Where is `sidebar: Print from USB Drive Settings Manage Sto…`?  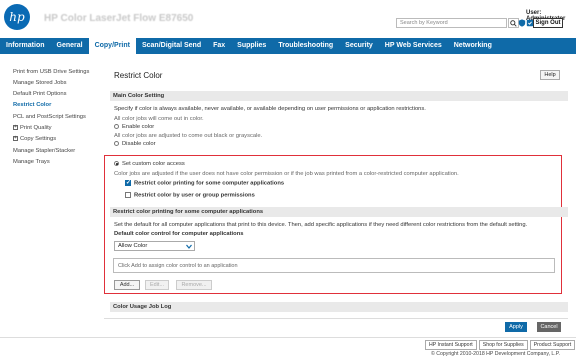
sidebar: Print from USB Drive Settings Manage Sto… is located at coordinates (53, 199).